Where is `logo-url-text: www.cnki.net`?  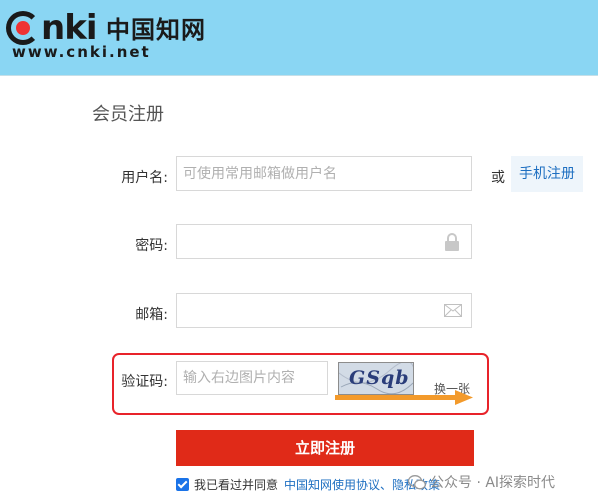 logo-url-text: www.cnki.net is located at coordinates (81, 52).